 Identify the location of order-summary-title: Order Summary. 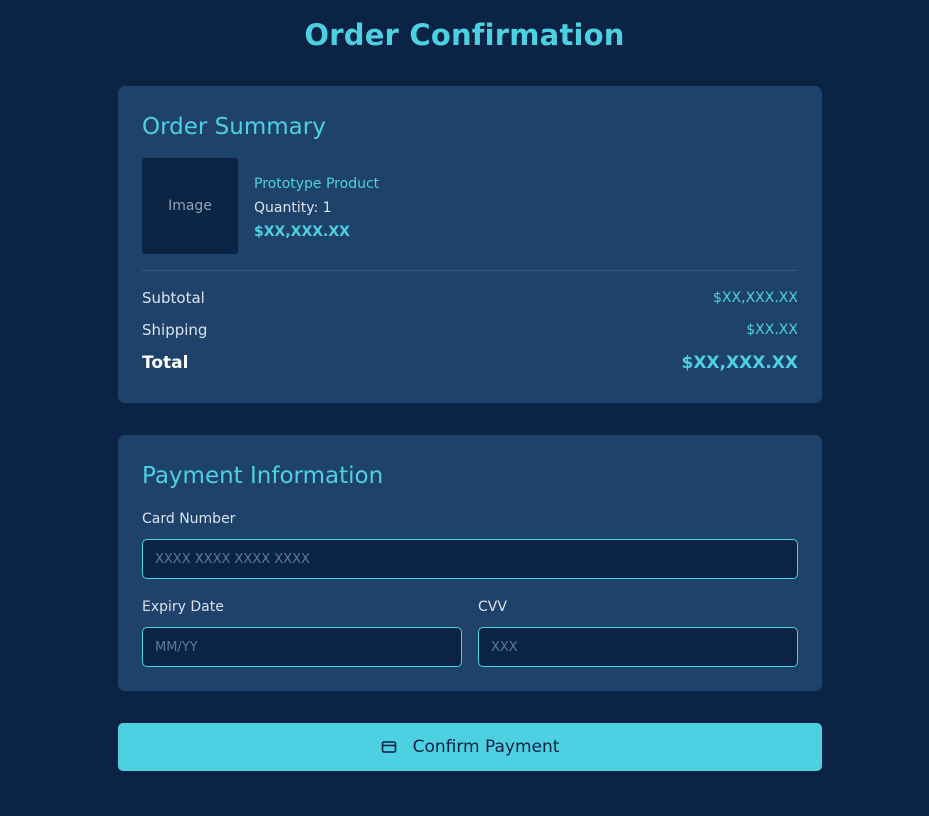
(234, 127).